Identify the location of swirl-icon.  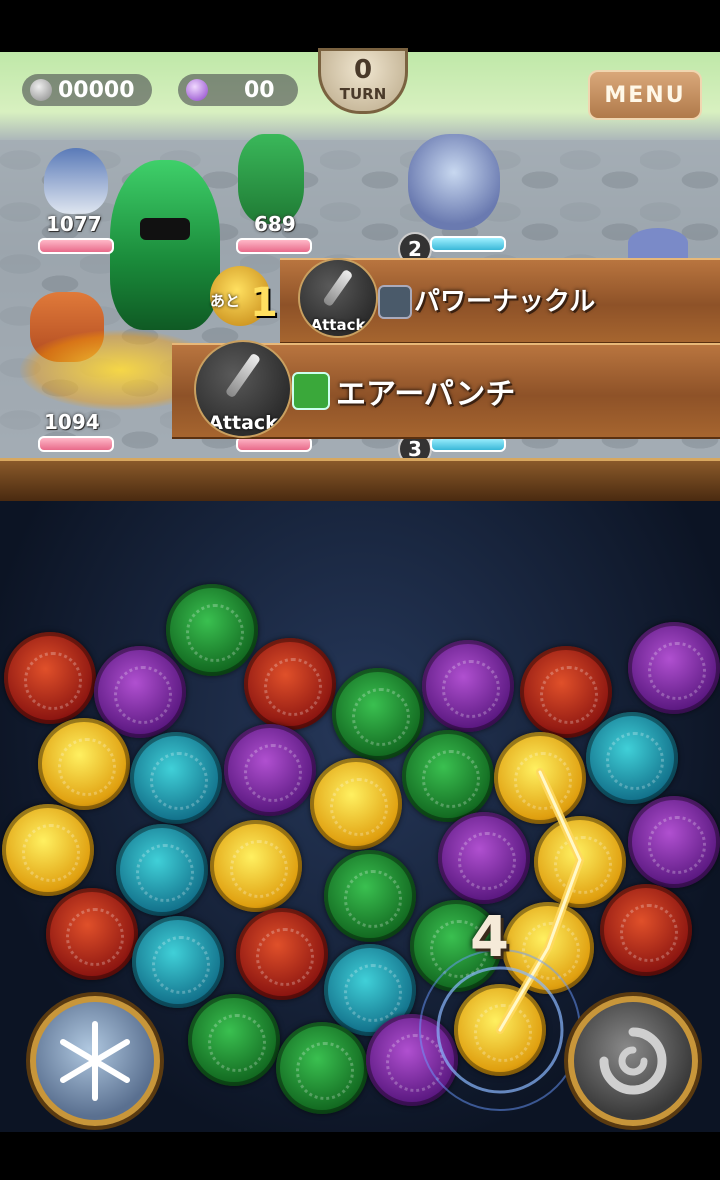
(633, 1061).